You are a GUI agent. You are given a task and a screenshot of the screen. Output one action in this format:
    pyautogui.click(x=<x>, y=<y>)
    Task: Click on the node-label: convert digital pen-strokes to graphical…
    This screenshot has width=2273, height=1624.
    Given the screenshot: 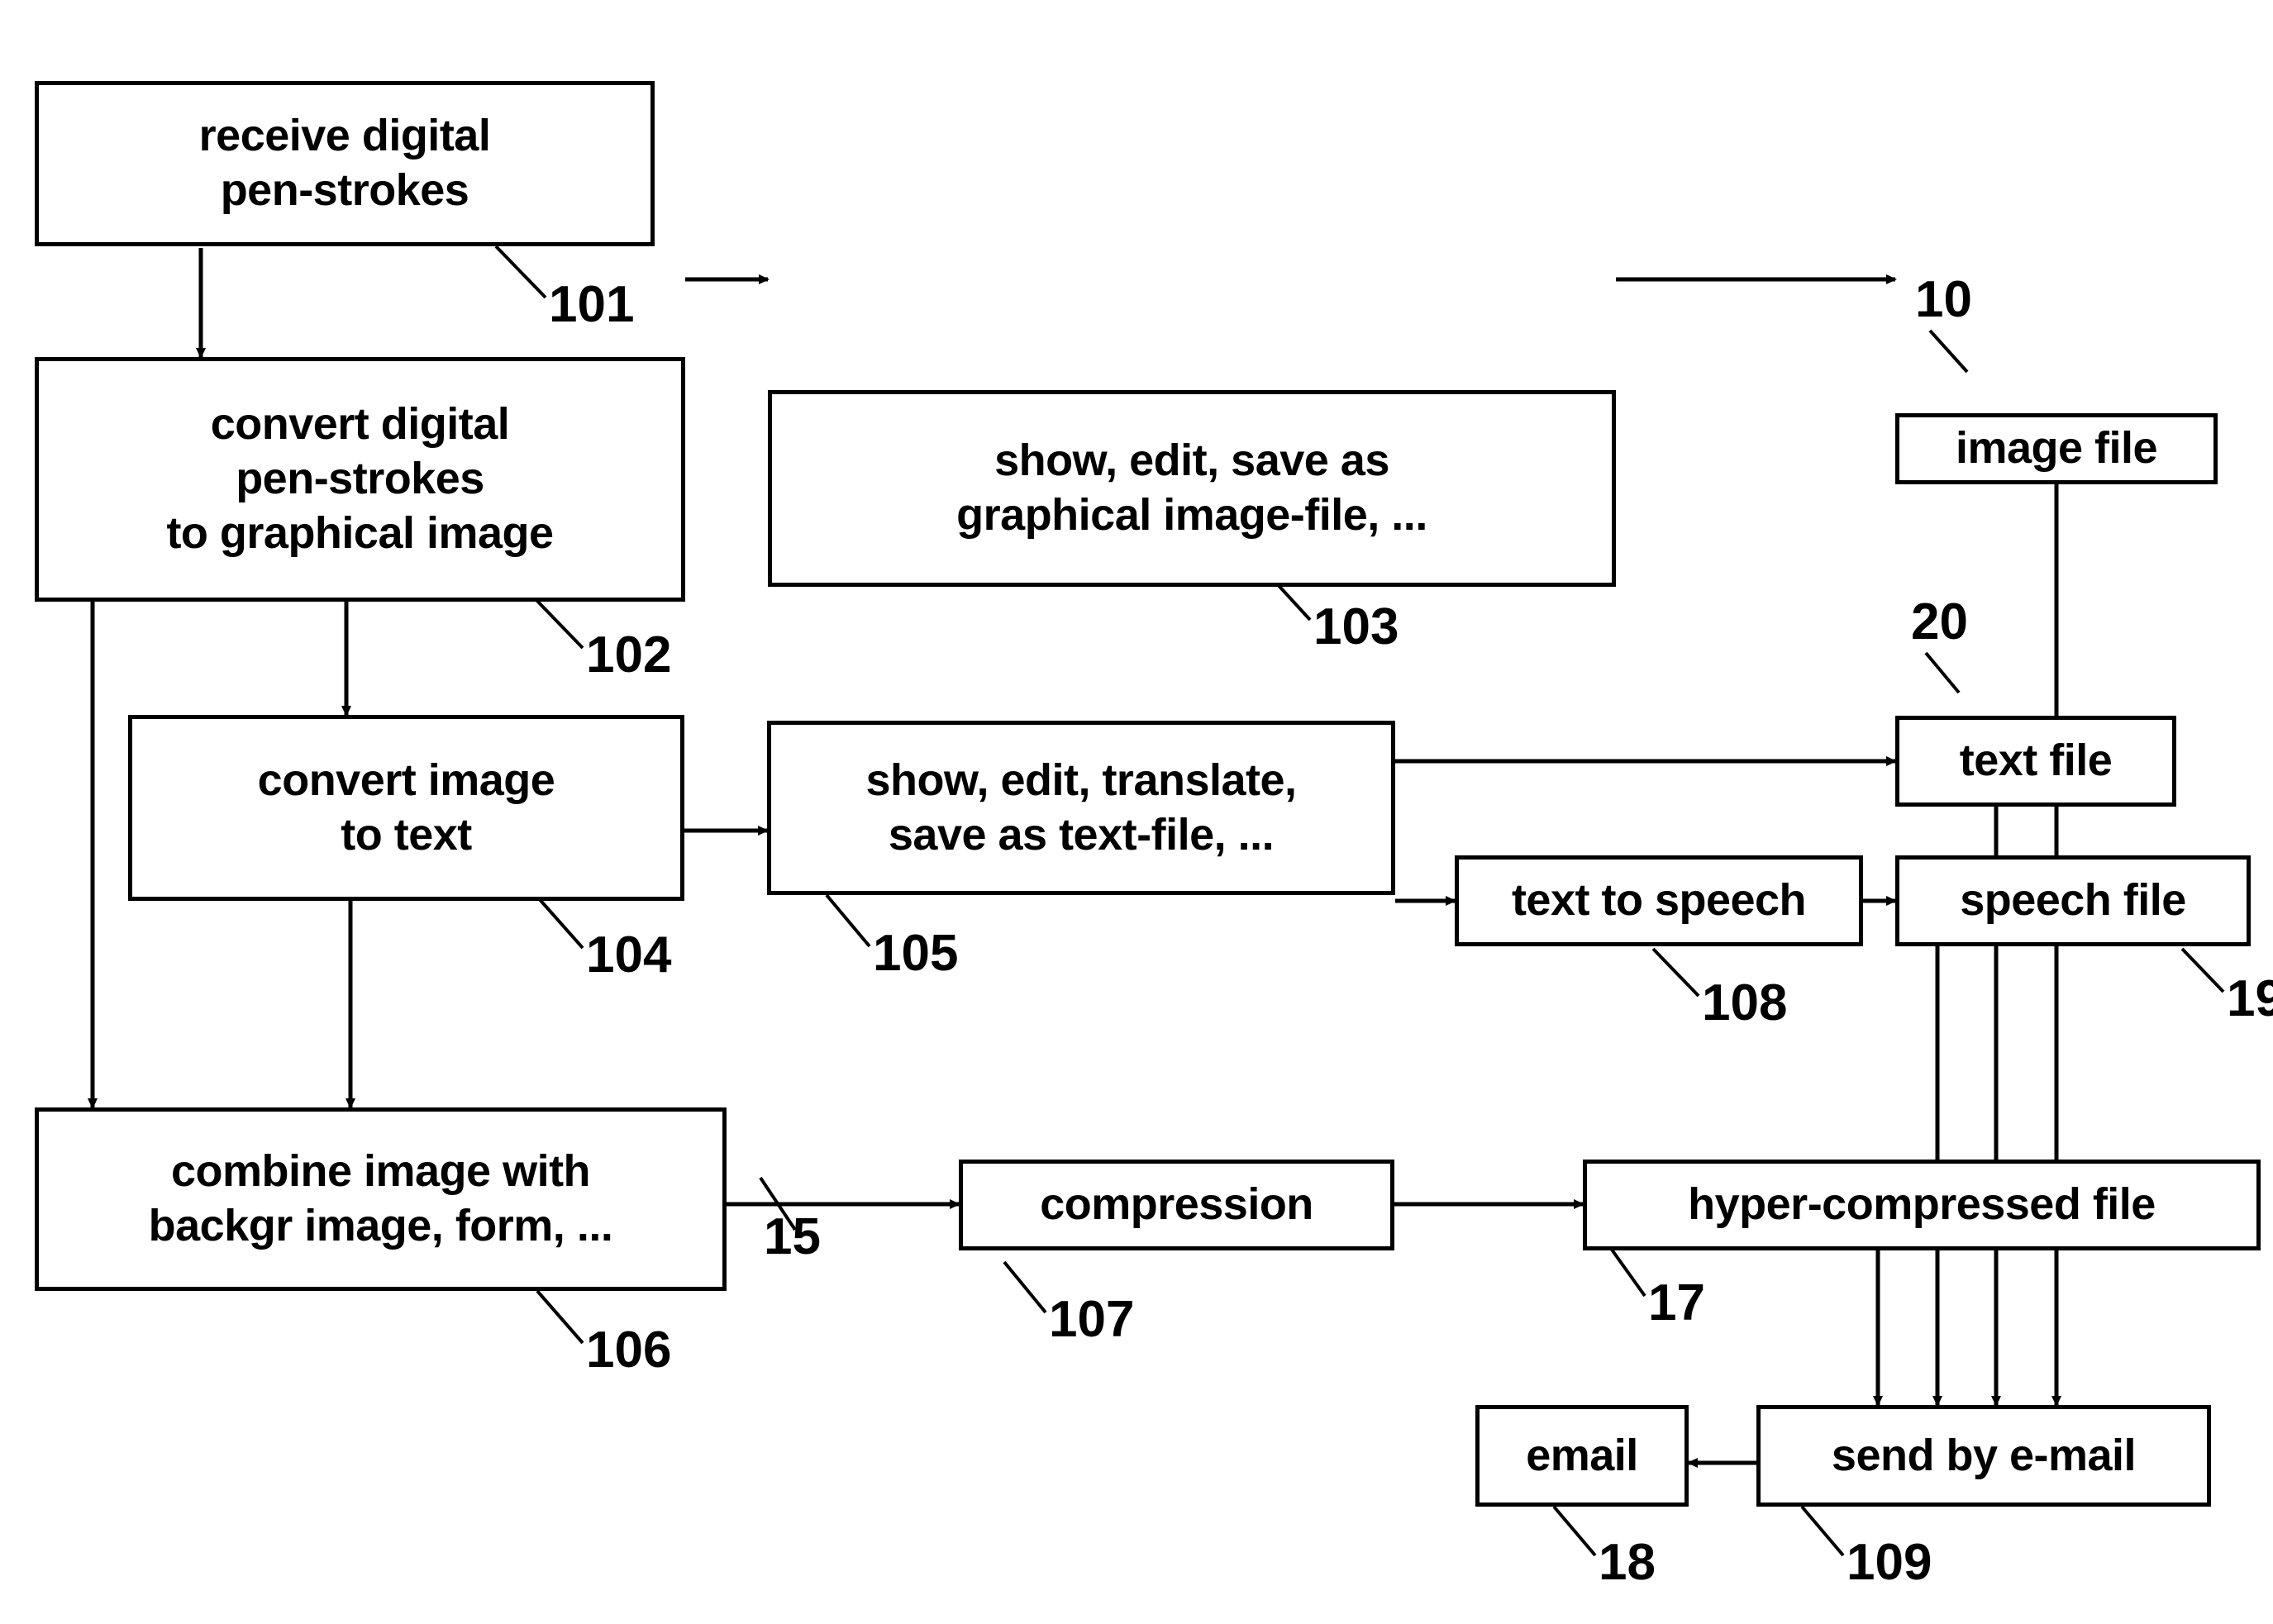 What is the action you would take?
    pyautogui.click(x=360, y=478)
    